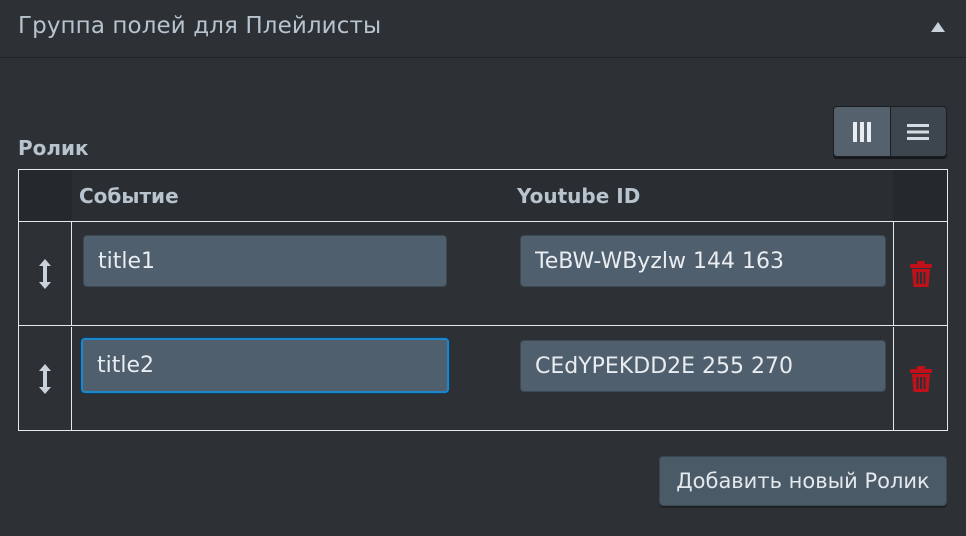  I want to click on list-layout-button, so click(917, 131).